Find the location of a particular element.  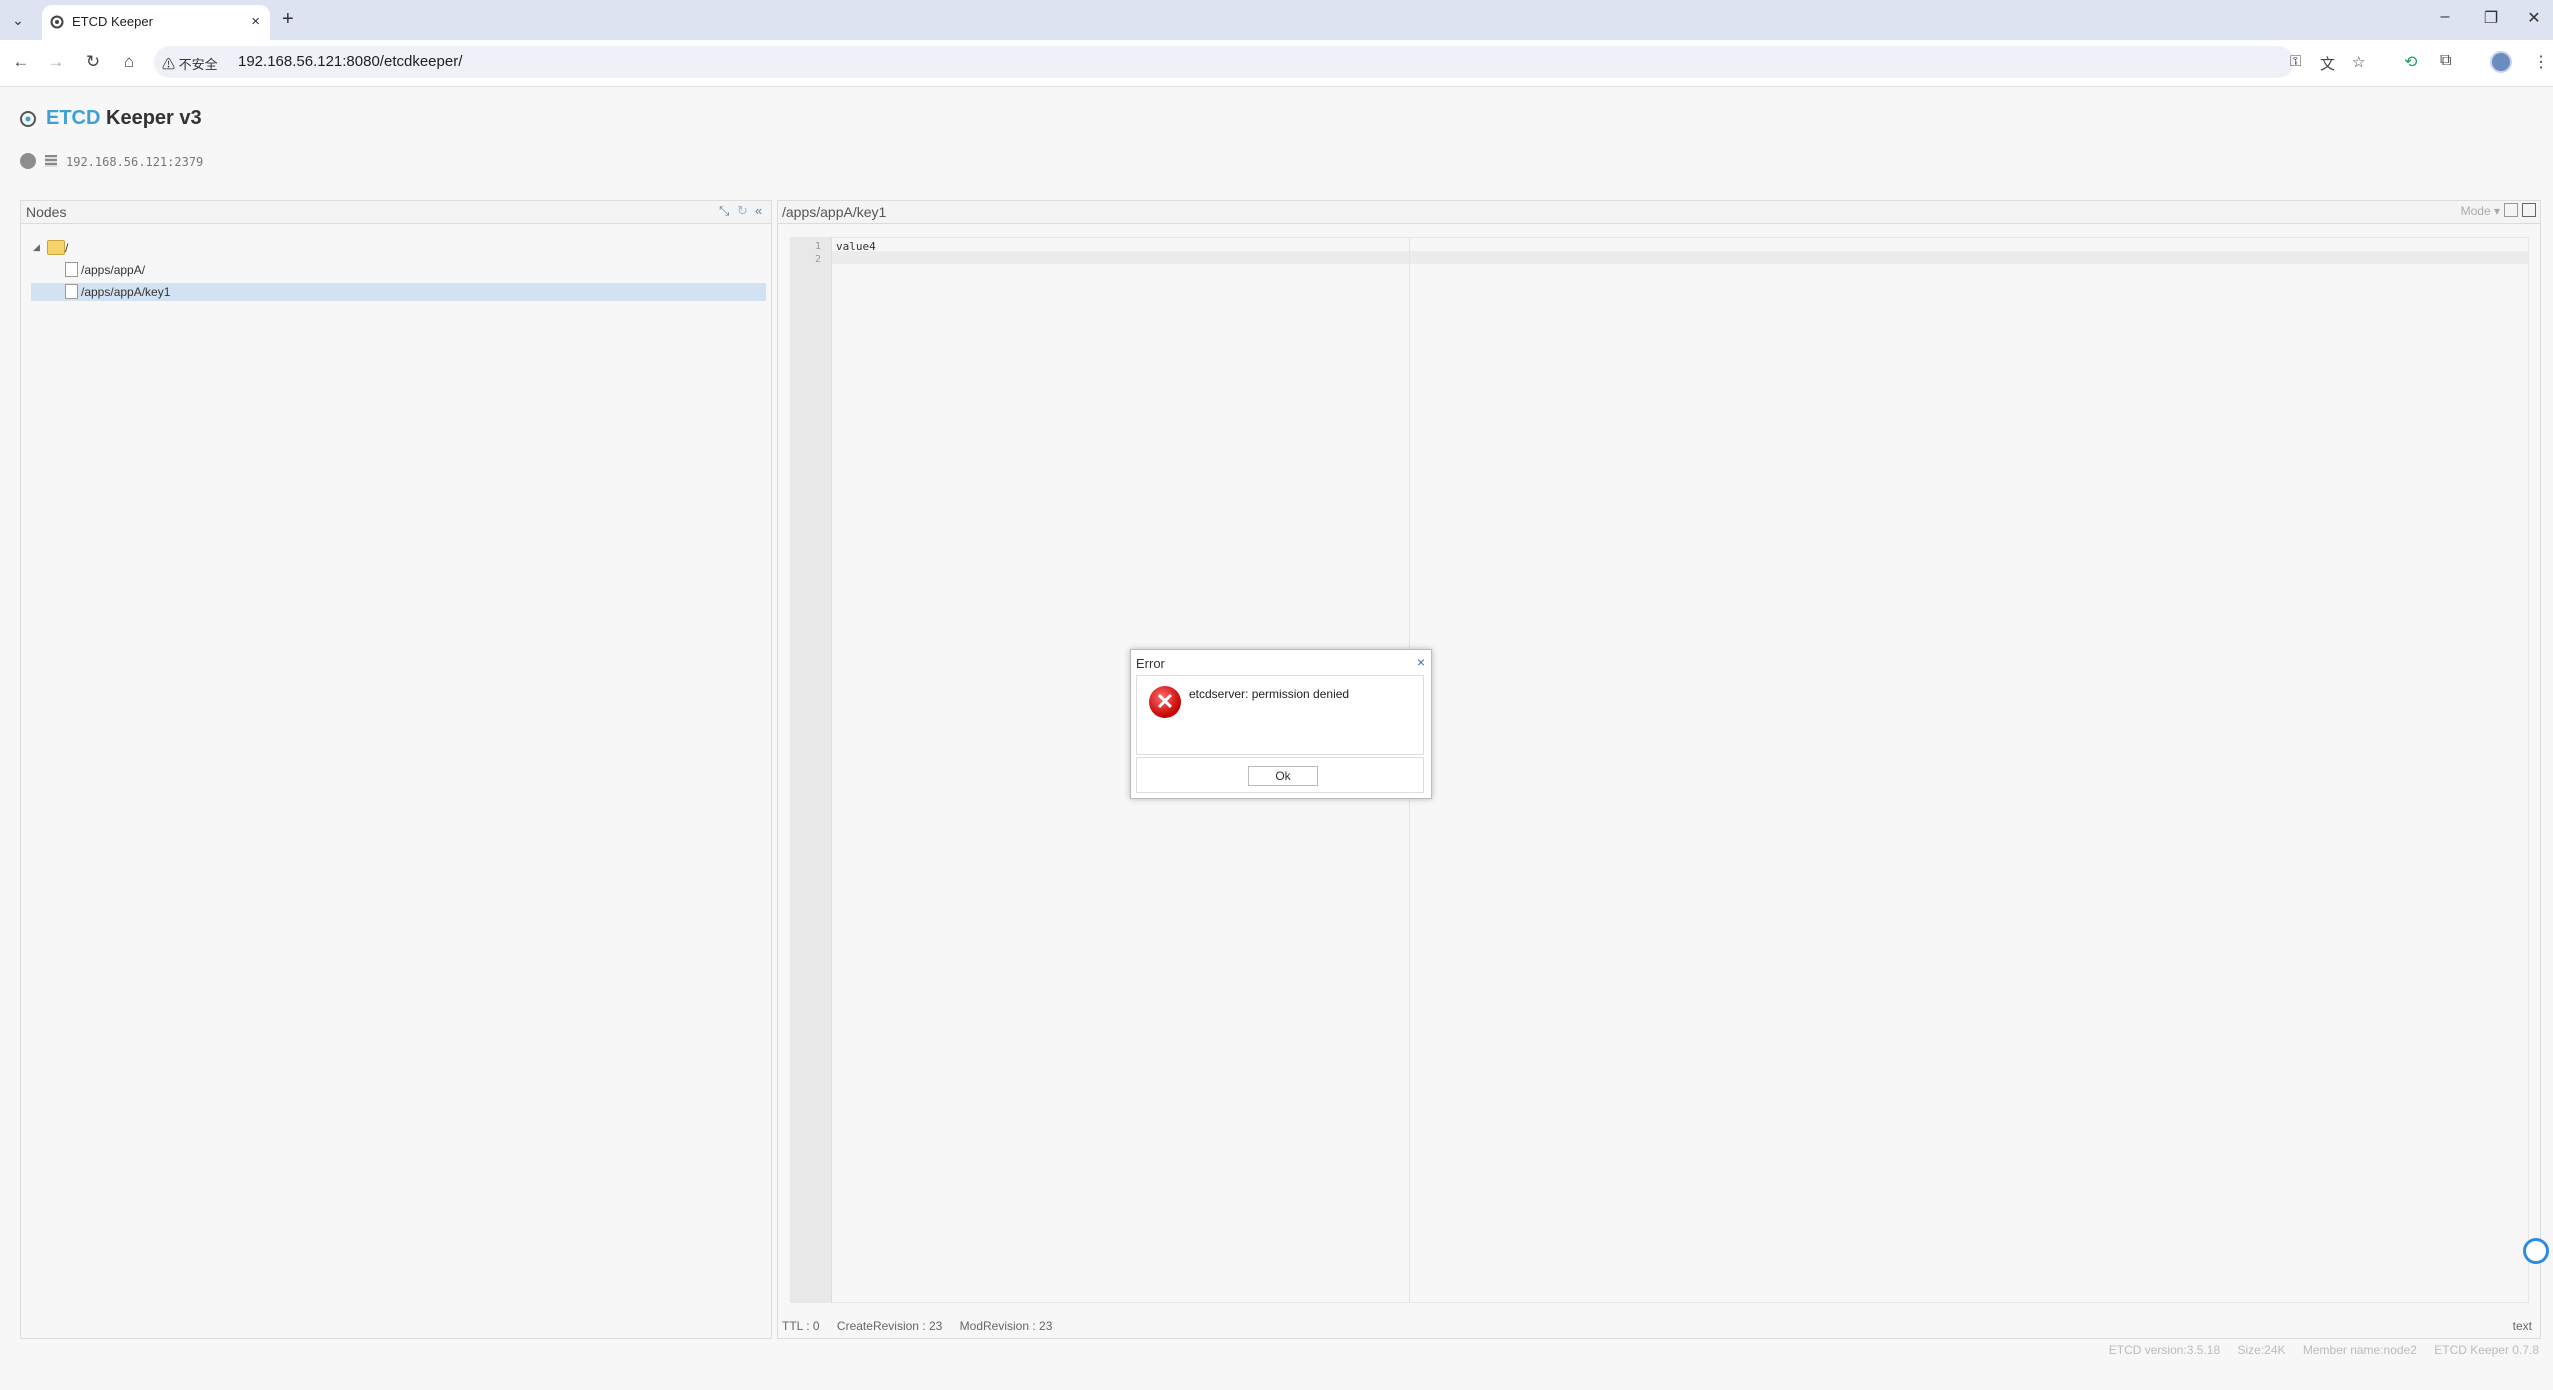

user-icon is located at coordinates (28, 161).